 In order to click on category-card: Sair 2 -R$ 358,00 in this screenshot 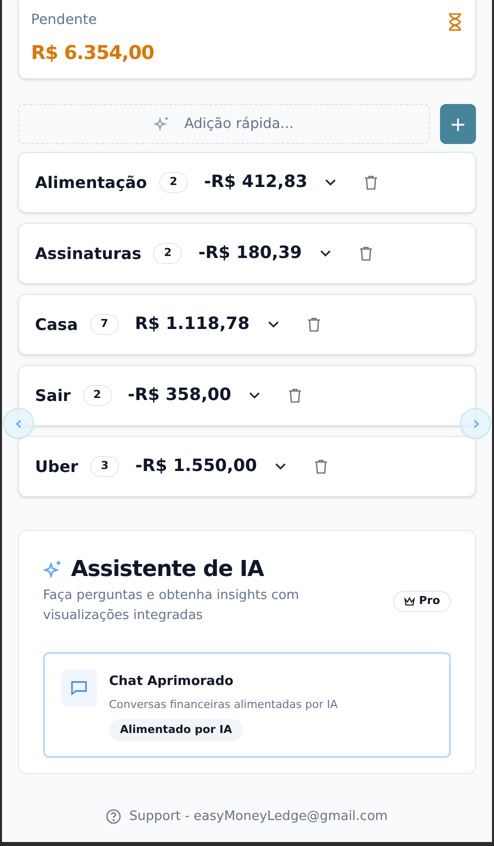, I will do `click(247, 395)`.